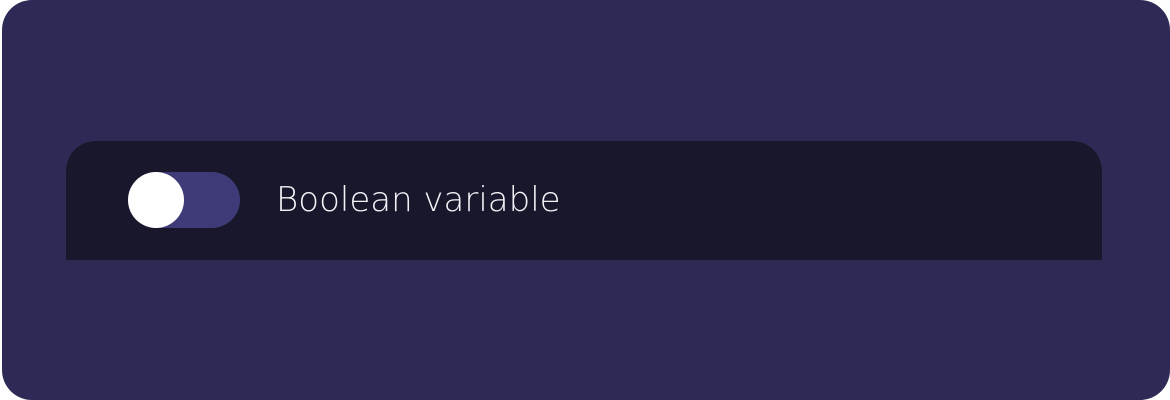  I want to click on boolean-variable-toggle, so click(184, 200).